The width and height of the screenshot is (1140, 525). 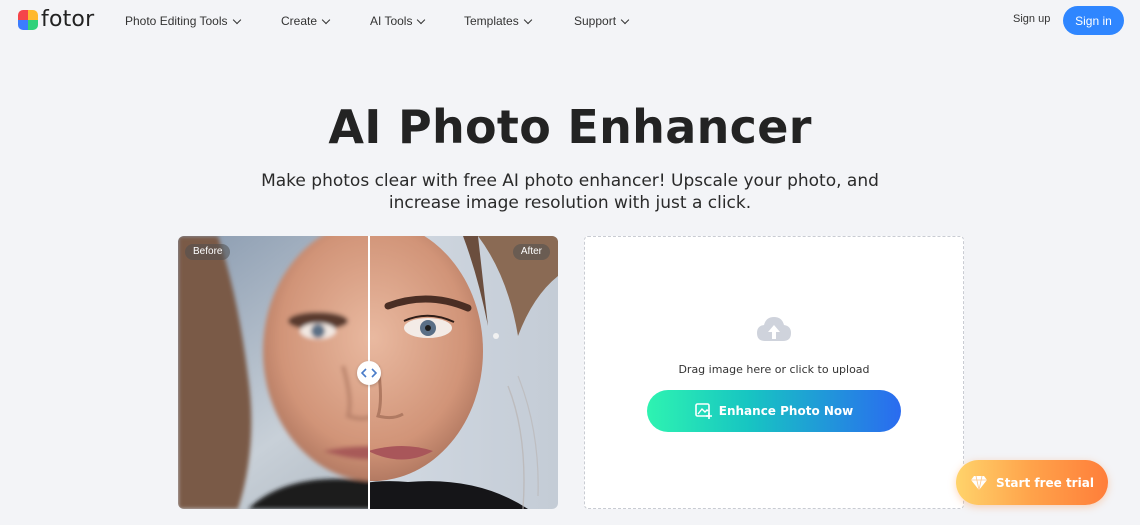 I want to click on nav-create: Create, so click(x=306, y=21).